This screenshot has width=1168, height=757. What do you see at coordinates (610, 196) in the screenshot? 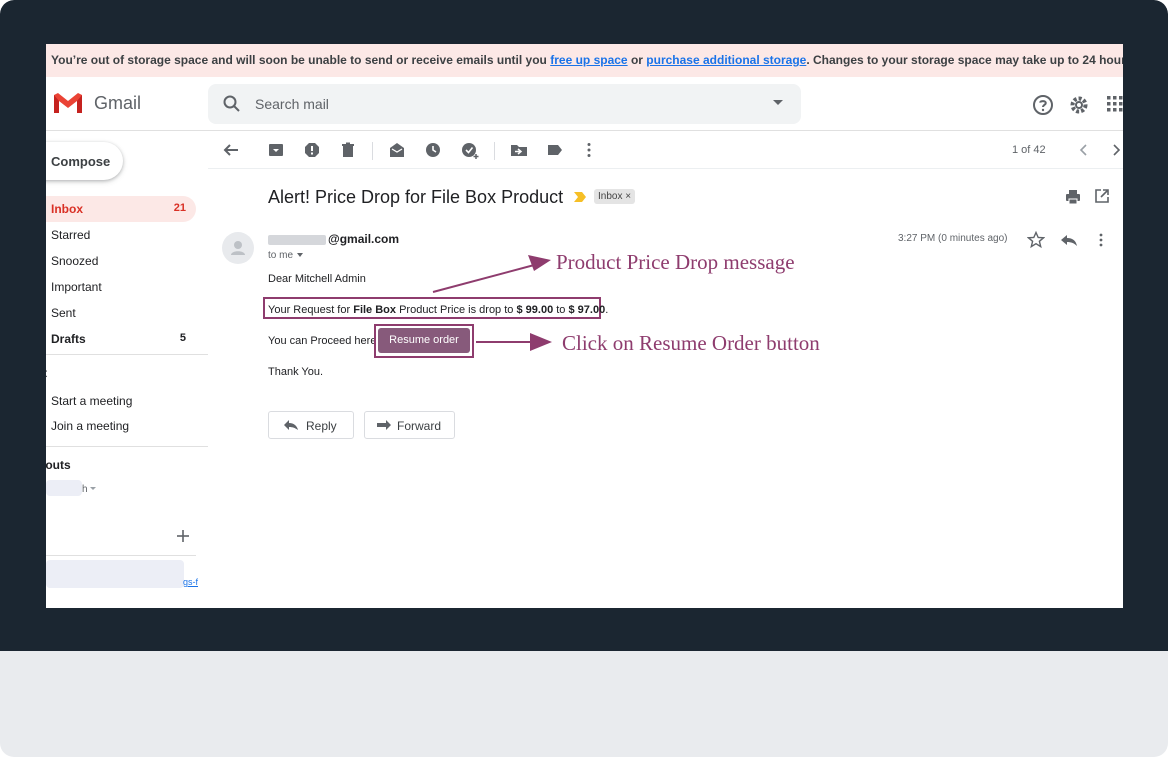
I see `label-chip-text: Inbox` at bounding box center [610, 196].